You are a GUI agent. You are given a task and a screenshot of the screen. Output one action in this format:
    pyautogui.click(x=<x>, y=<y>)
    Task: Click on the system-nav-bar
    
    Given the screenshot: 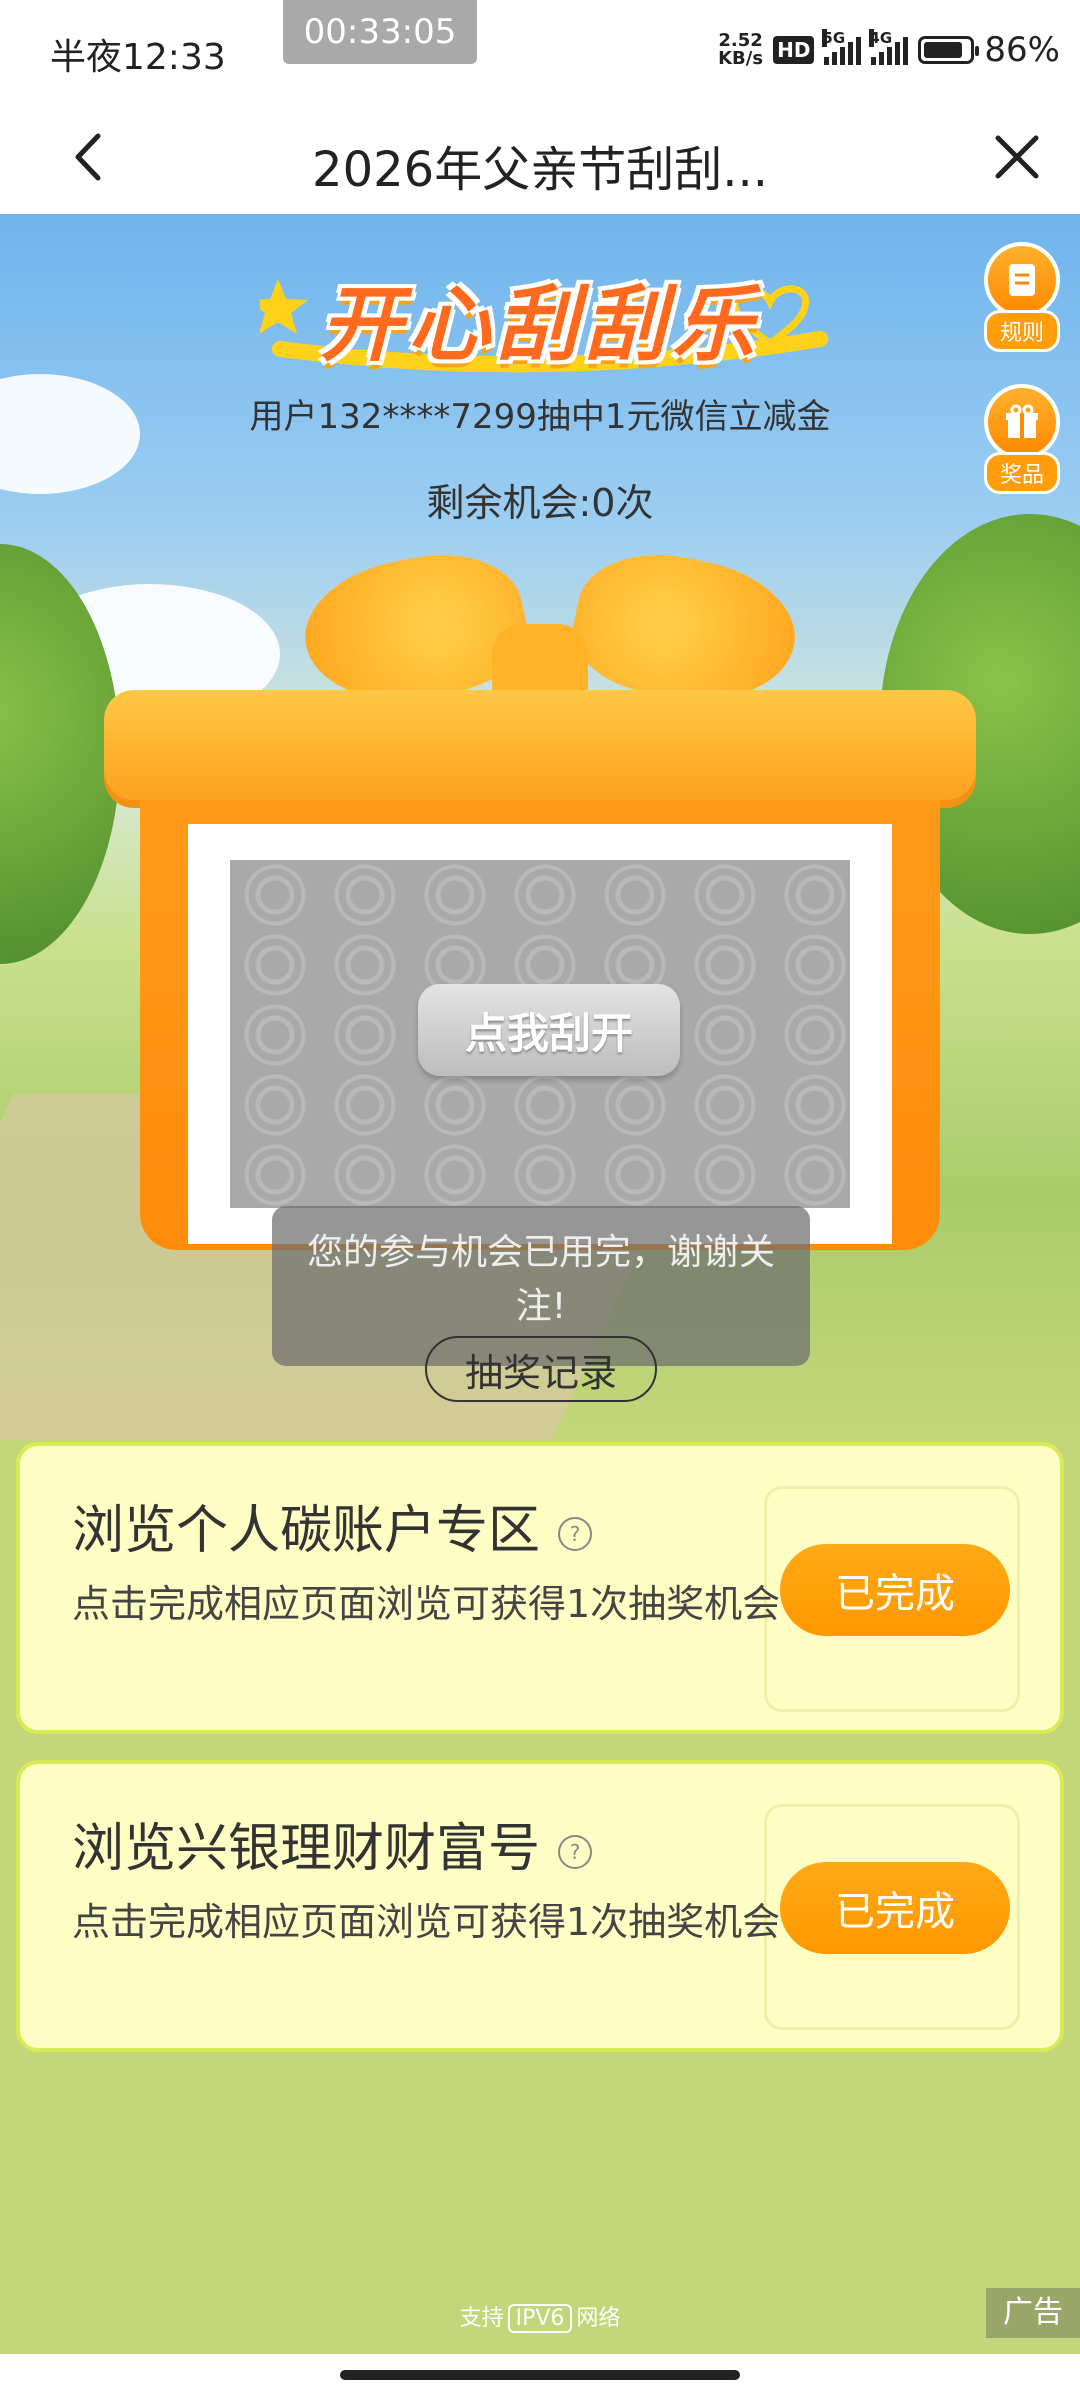 What is the action you would take?
    pyautogui.click(x=540, y=2377)
    